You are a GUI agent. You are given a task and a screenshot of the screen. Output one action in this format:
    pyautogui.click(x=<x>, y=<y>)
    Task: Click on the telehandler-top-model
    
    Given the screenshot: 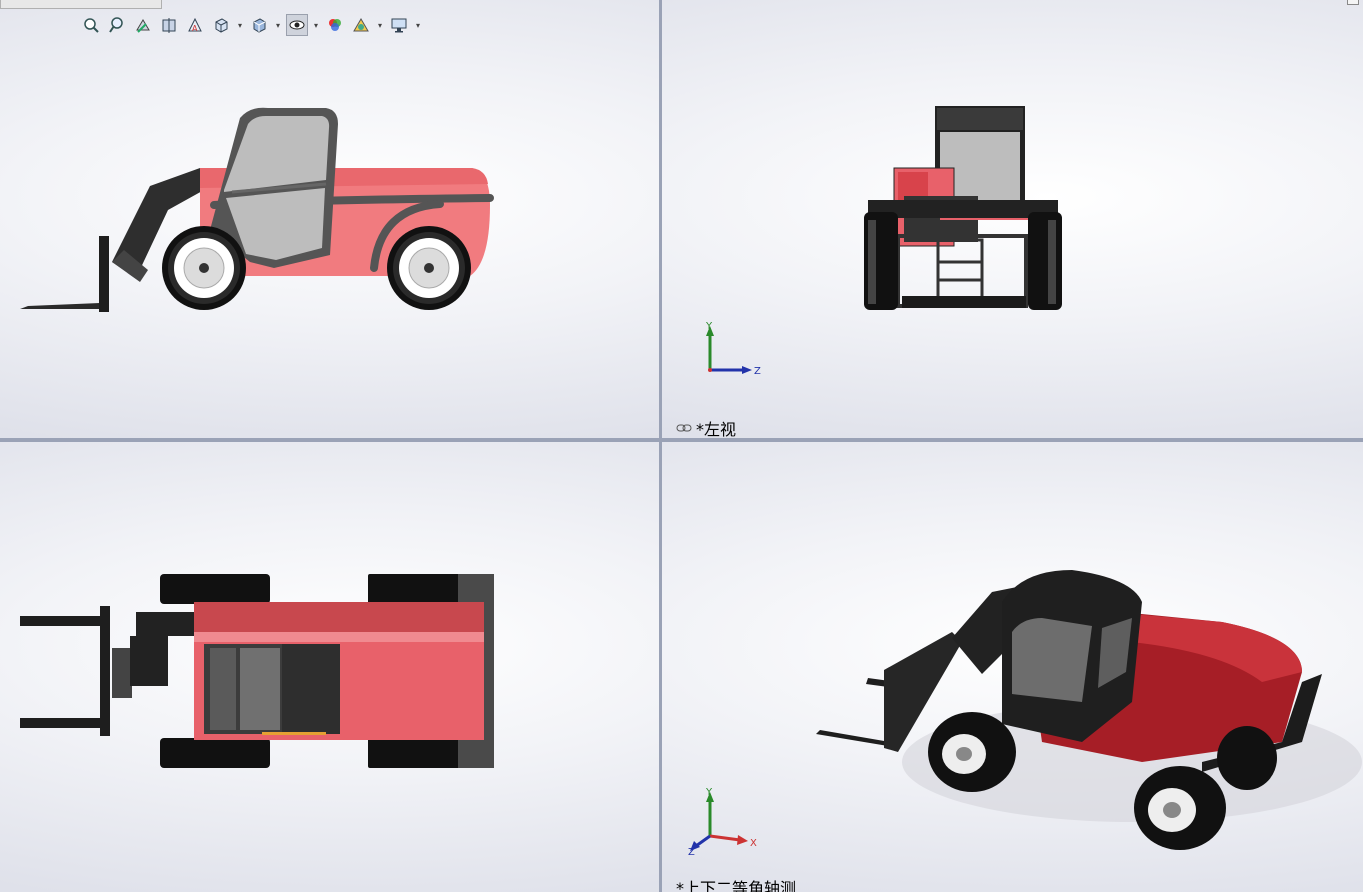 What is the action you would take?
    pyautogui.click(x=257, y=671)
    